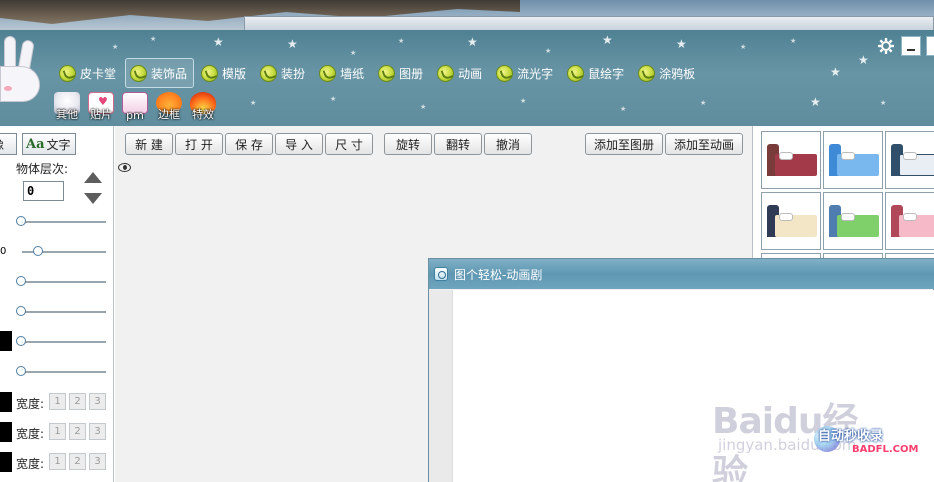 Image resolution: width=934 pixels, height=482 pixels. What do you see at coordinates (49, 144) in the screenshot?
I see `tab-text: Aa 文字` at bounding box center [49, 144].